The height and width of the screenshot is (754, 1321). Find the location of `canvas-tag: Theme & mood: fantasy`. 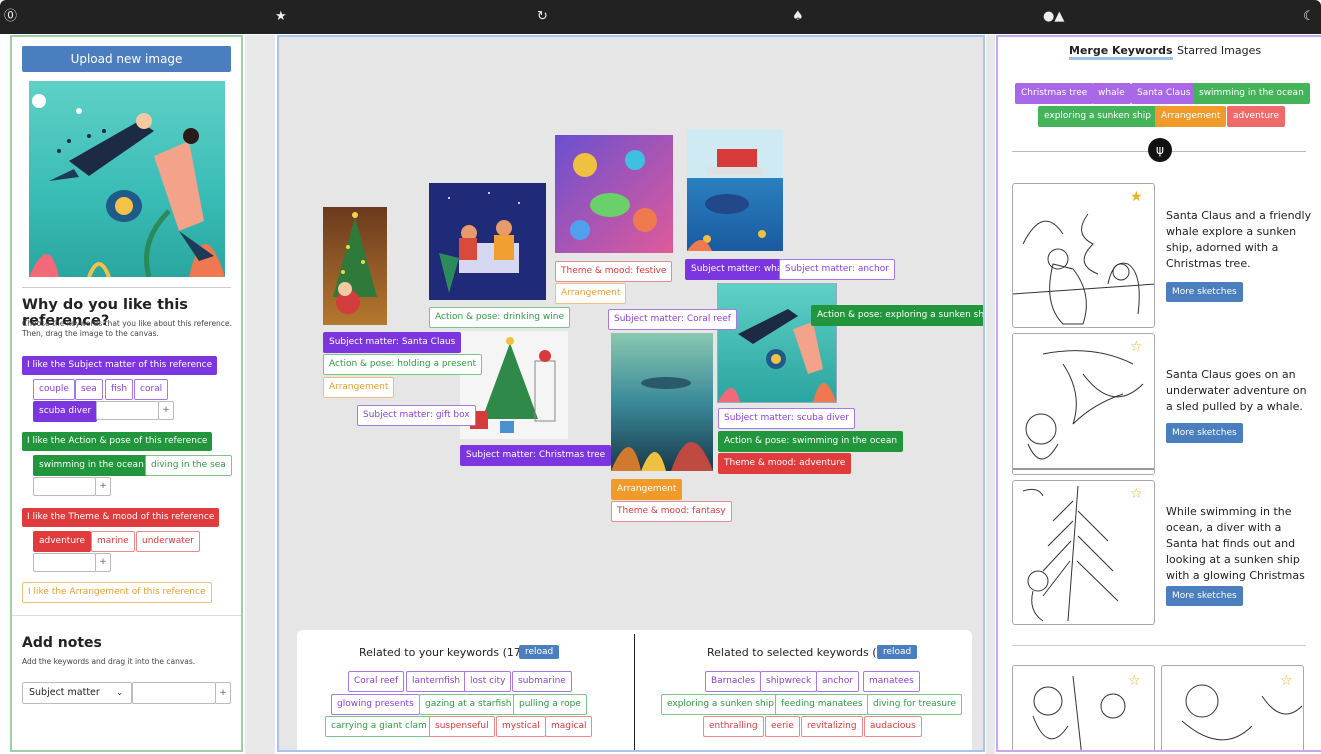

canvas-tag: Theme & mood: fantasy is located at coordinates (671, 511).